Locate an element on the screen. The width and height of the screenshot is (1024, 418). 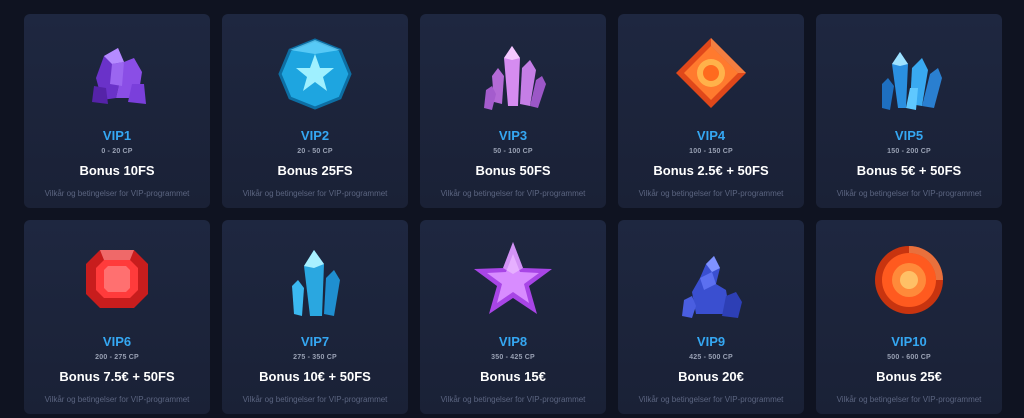
bonus-text: Bonus 10FS is located at coordinates (117, 170).